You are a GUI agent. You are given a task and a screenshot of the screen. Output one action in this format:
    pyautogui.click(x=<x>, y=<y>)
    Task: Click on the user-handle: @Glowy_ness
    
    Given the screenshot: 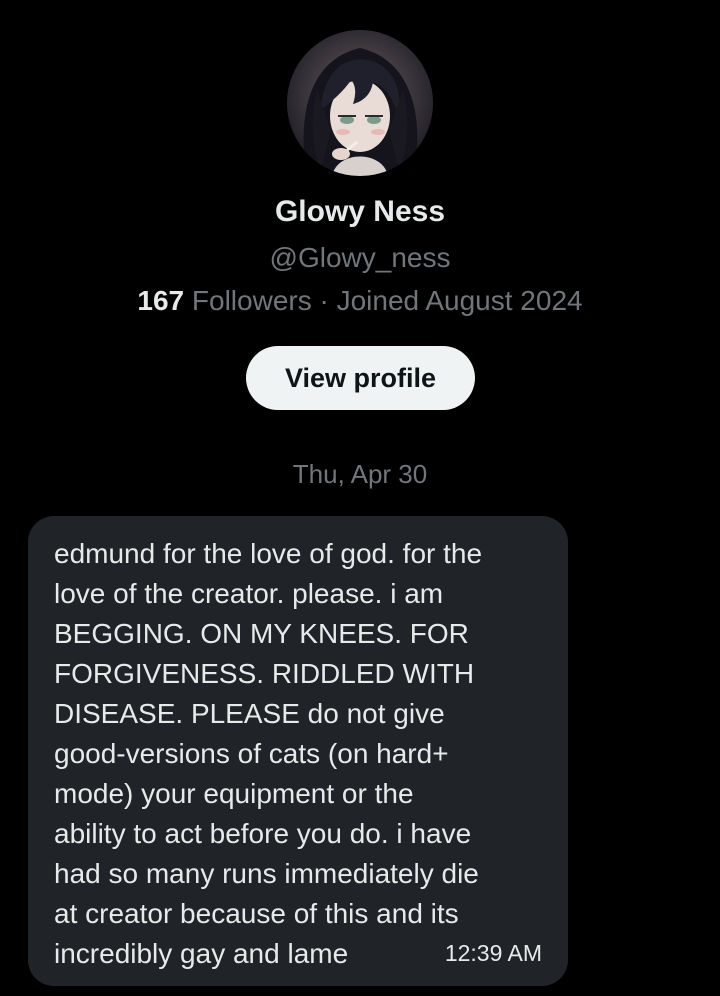 What is the action you would take?
    pyautogui.click(x=360, y=257)
    